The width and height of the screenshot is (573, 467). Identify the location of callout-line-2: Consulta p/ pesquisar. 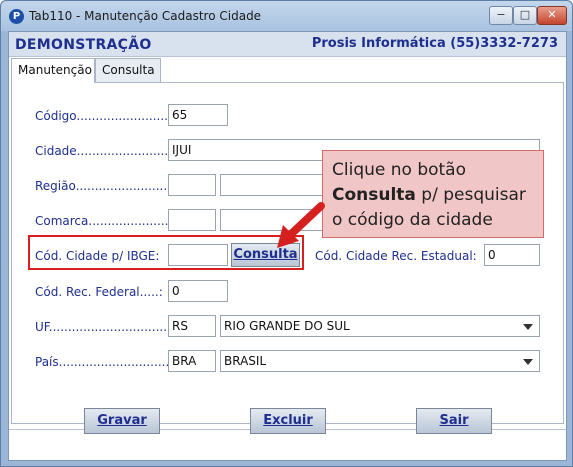
(433, 195).